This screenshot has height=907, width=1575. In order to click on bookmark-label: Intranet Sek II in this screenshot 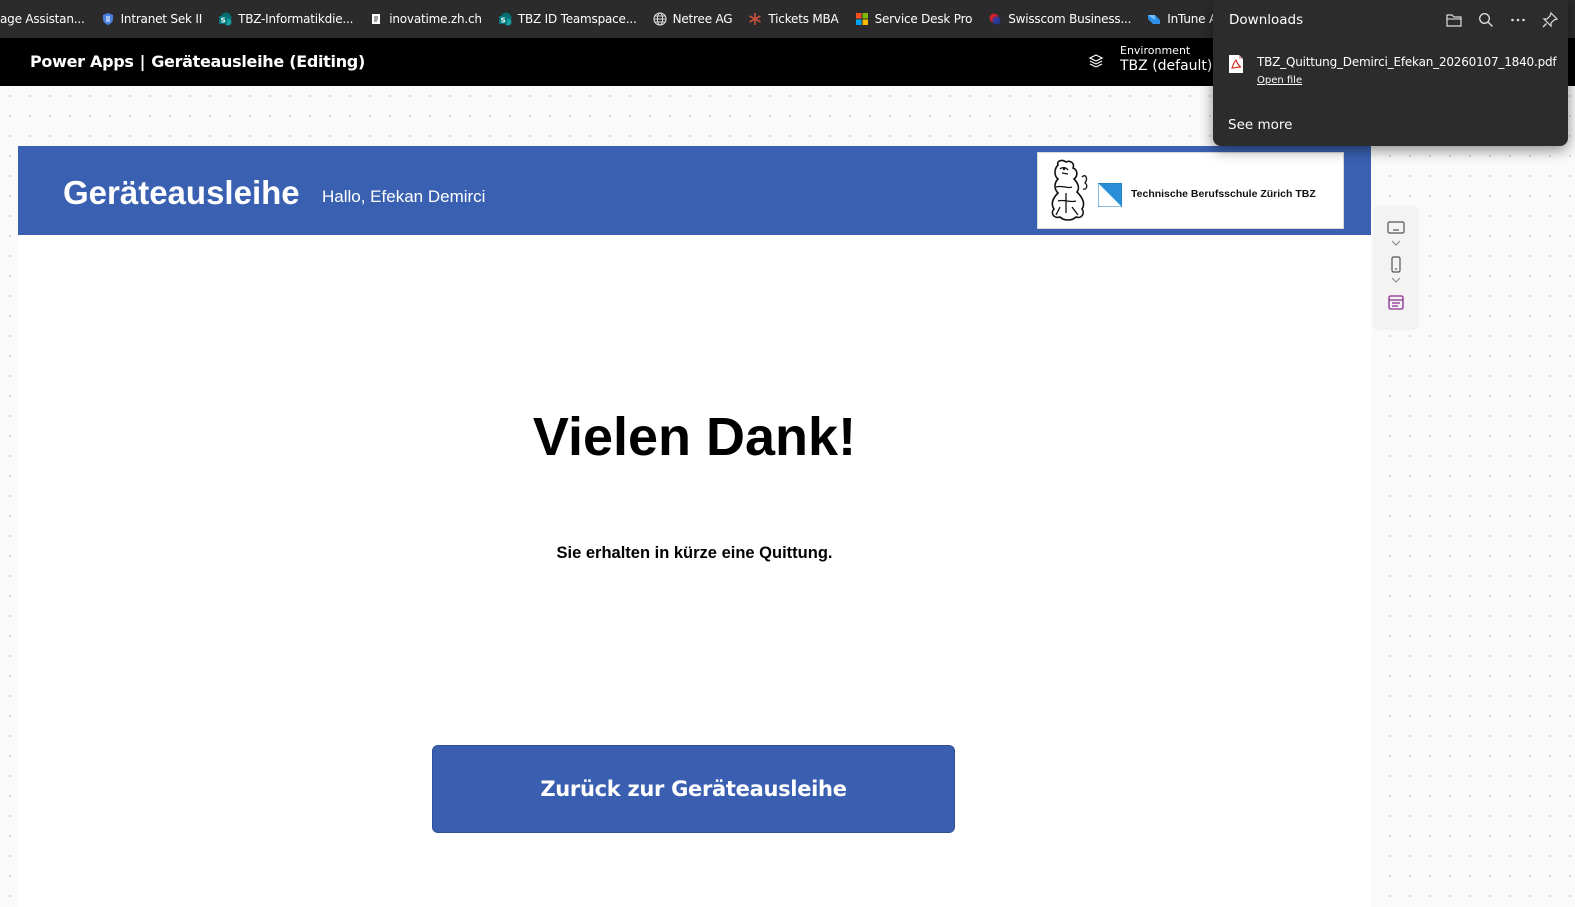, I will do `click(161, 19)`.